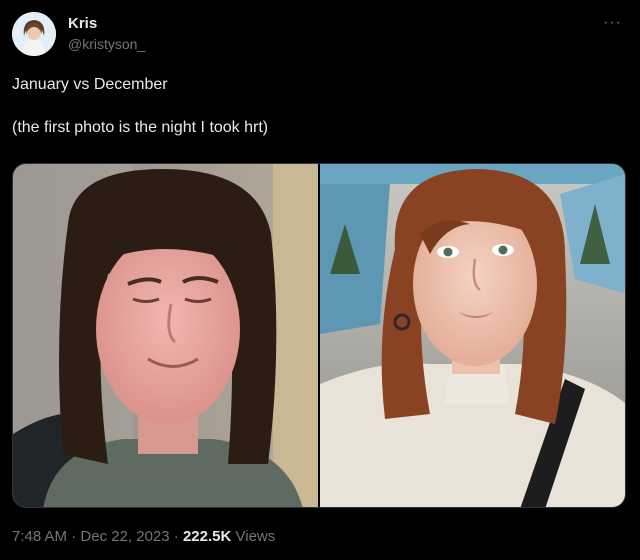  Describe the element at coordinates (207, 536) in the screenshot. I see `views-count: 222.5K` at that location.